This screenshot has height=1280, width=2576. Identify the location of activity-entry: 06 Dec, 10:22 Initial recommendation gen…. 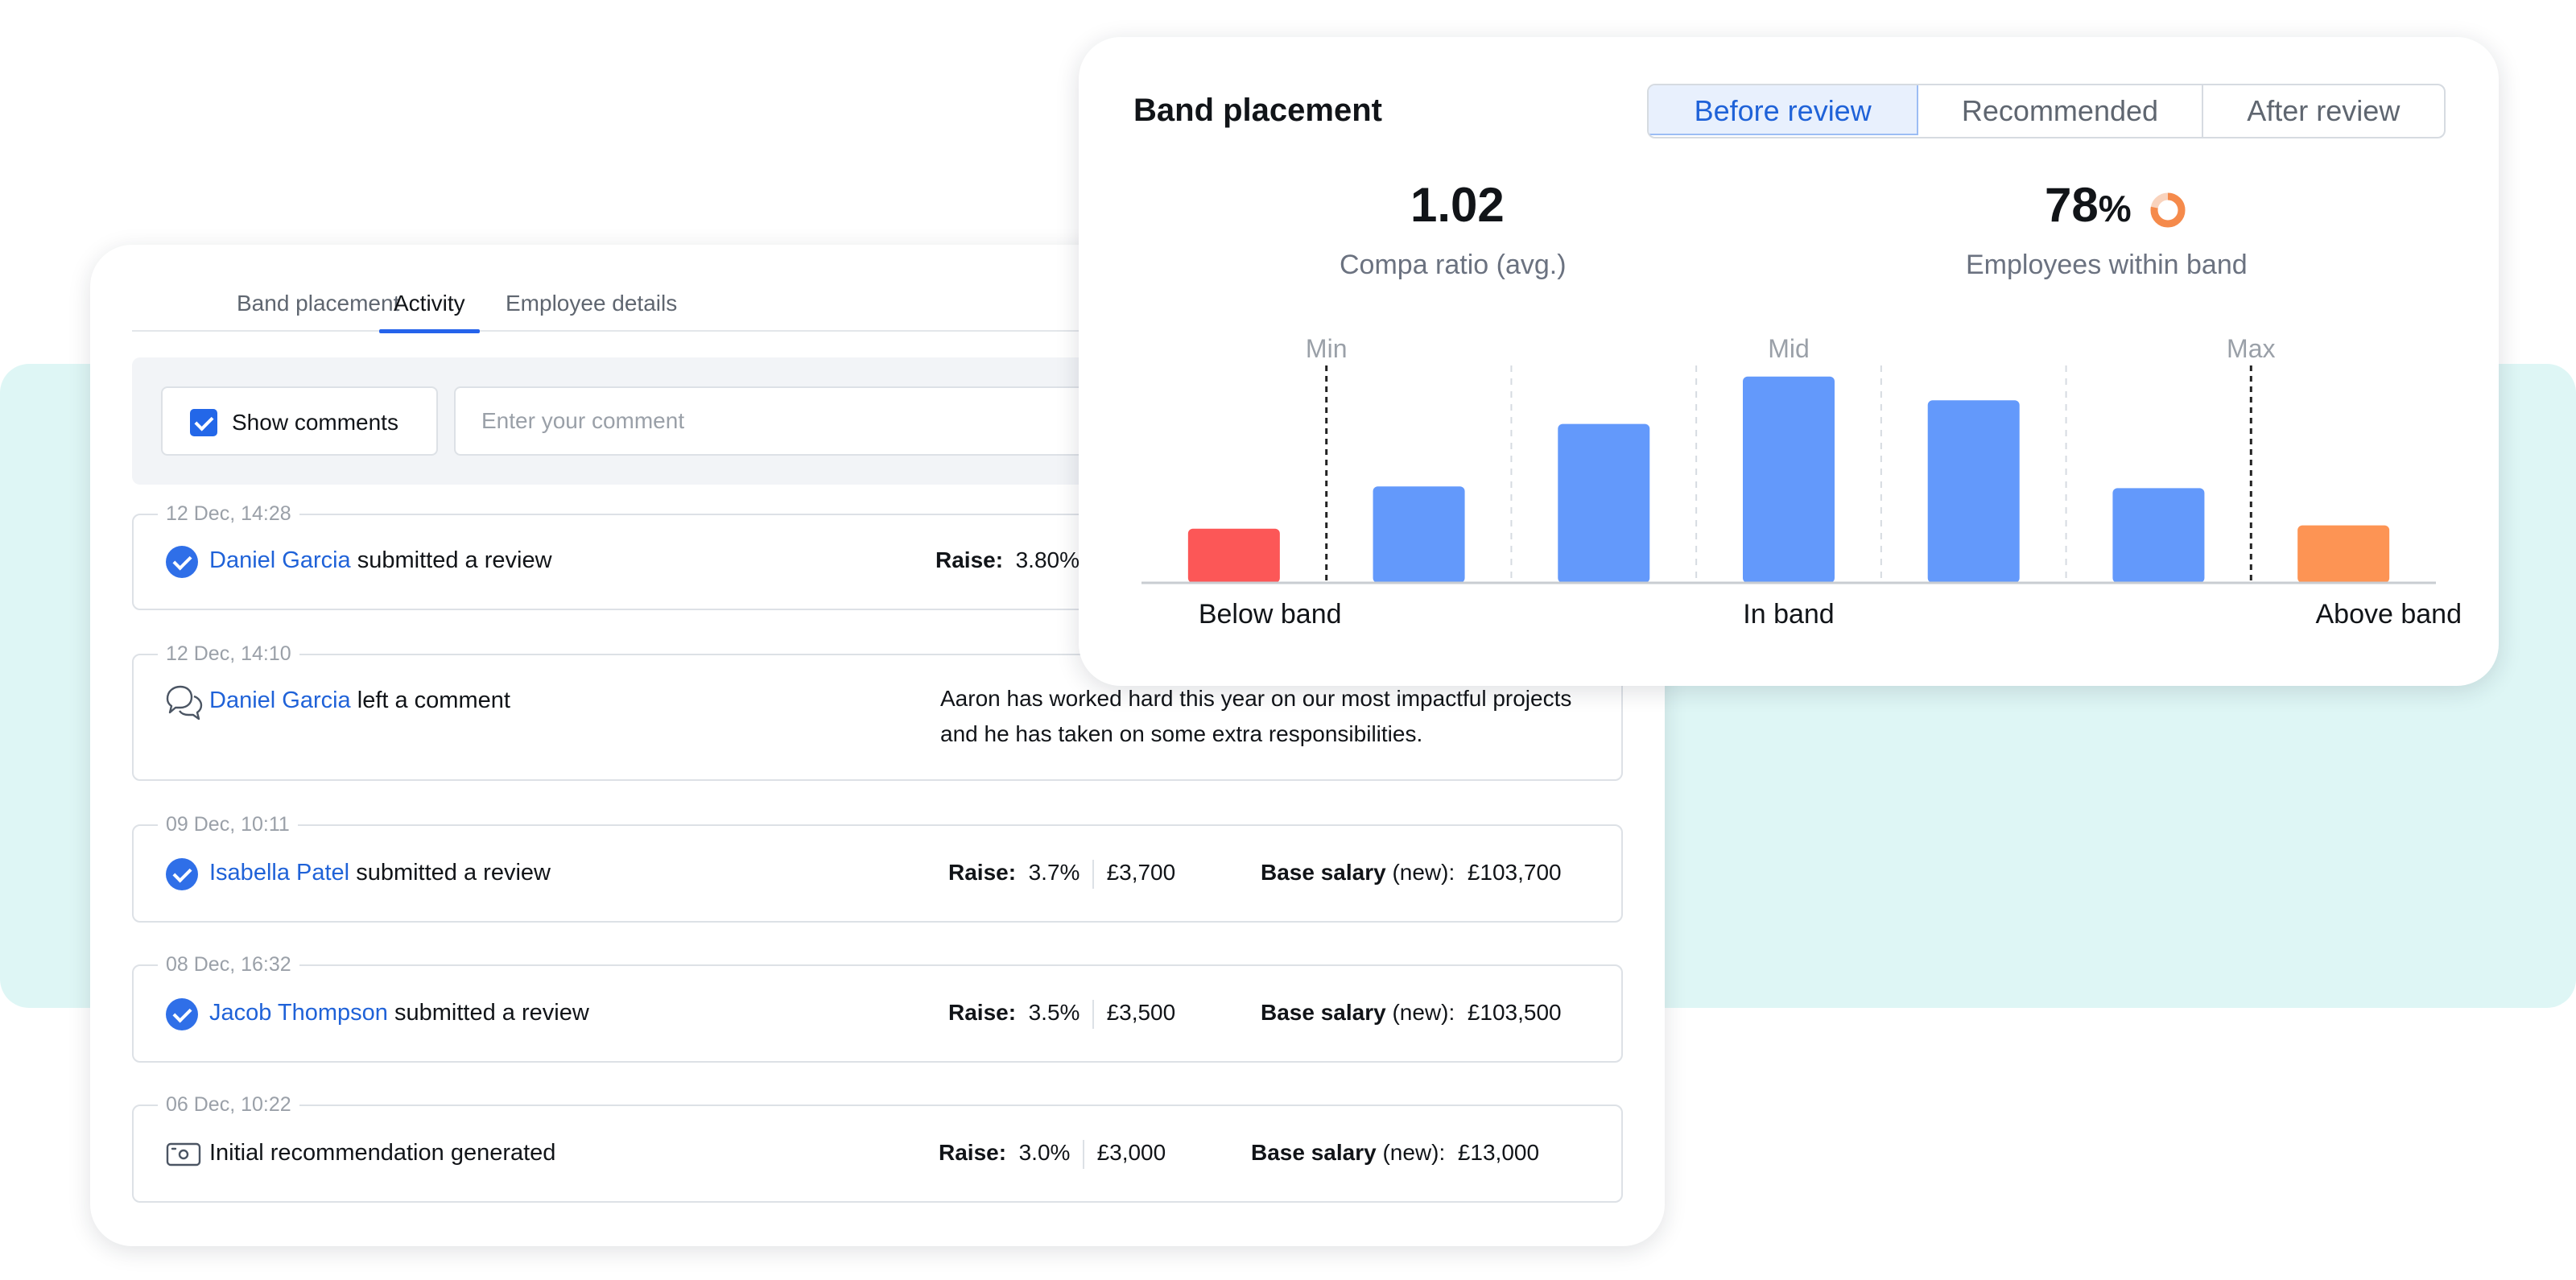
(877, 1147).